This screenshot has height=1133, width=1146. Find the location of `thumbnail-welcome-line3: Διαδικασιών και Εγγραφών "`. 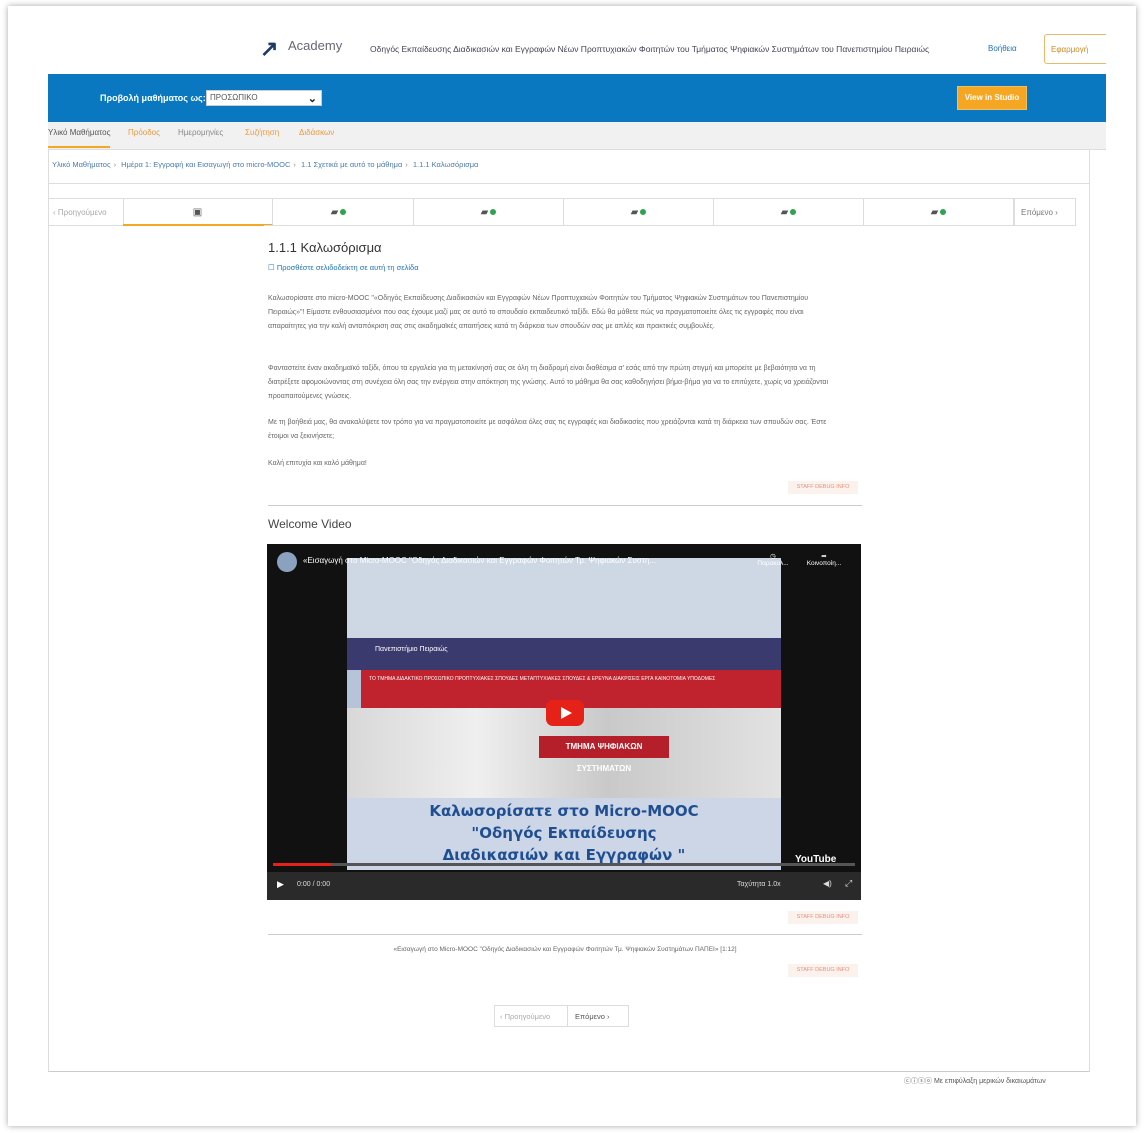

thumbnail-welcome-line3: Διαδικασιών και Εγγραφών " is located at coordinates (564, 855).